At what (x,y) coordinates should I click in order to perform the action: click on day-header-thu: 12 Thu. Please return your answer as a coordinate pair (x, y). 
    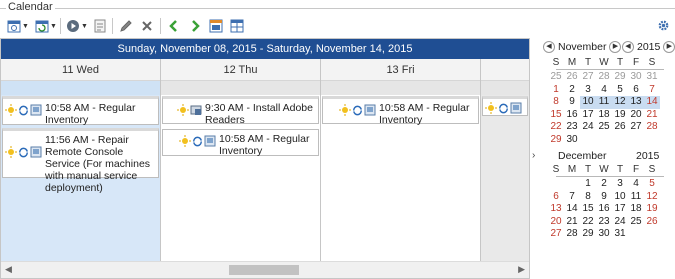
    Looking at the image, I should click on (240, 70).